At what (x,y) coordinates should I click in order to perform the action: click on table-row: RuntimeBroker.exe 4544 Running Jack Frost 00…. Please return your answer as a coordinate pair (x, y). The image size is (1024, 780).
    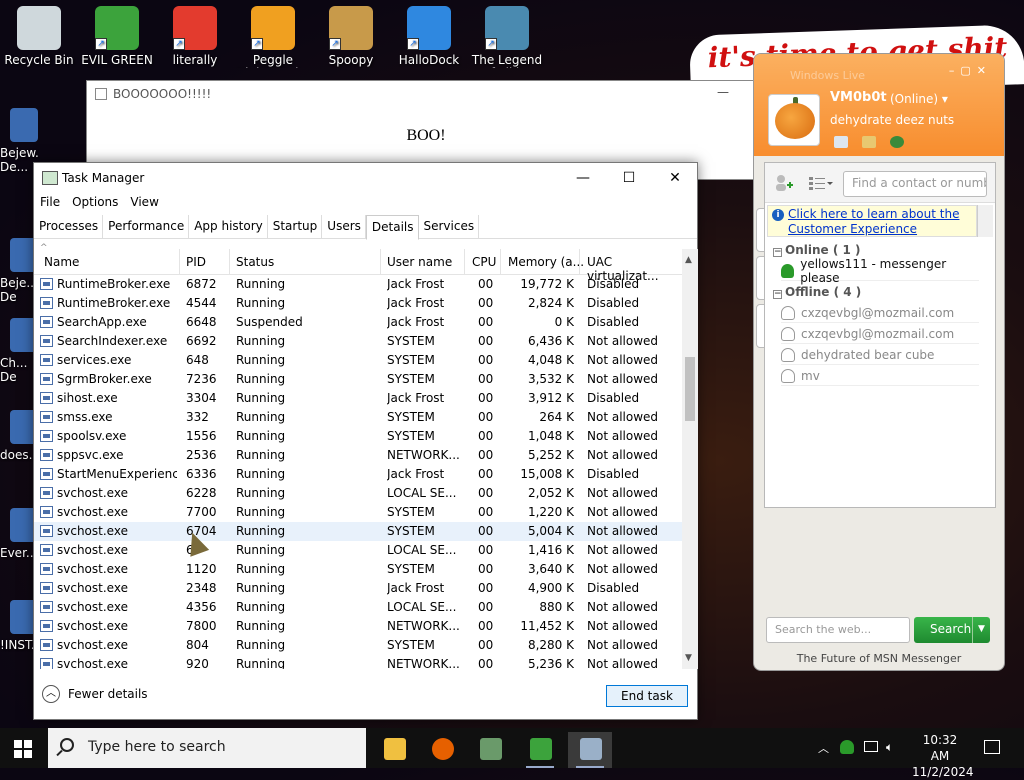
    Looking at the image, I should click on (358, 303).